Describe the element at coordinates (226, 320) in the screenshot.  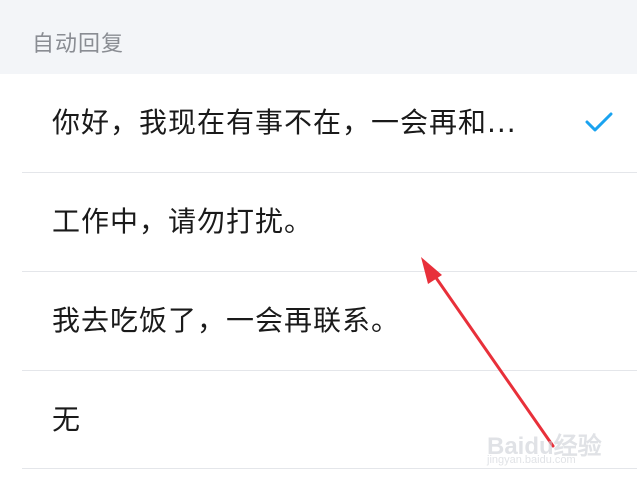
I see `option-label: 我去吃饭了，一会再联系。` at that location.